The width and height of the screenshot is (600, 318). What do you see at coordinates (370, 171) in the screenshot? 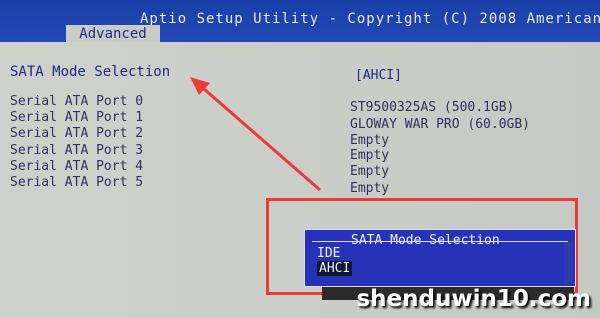
I see `port-4-value: Empty` at bounding box center [370, 171].